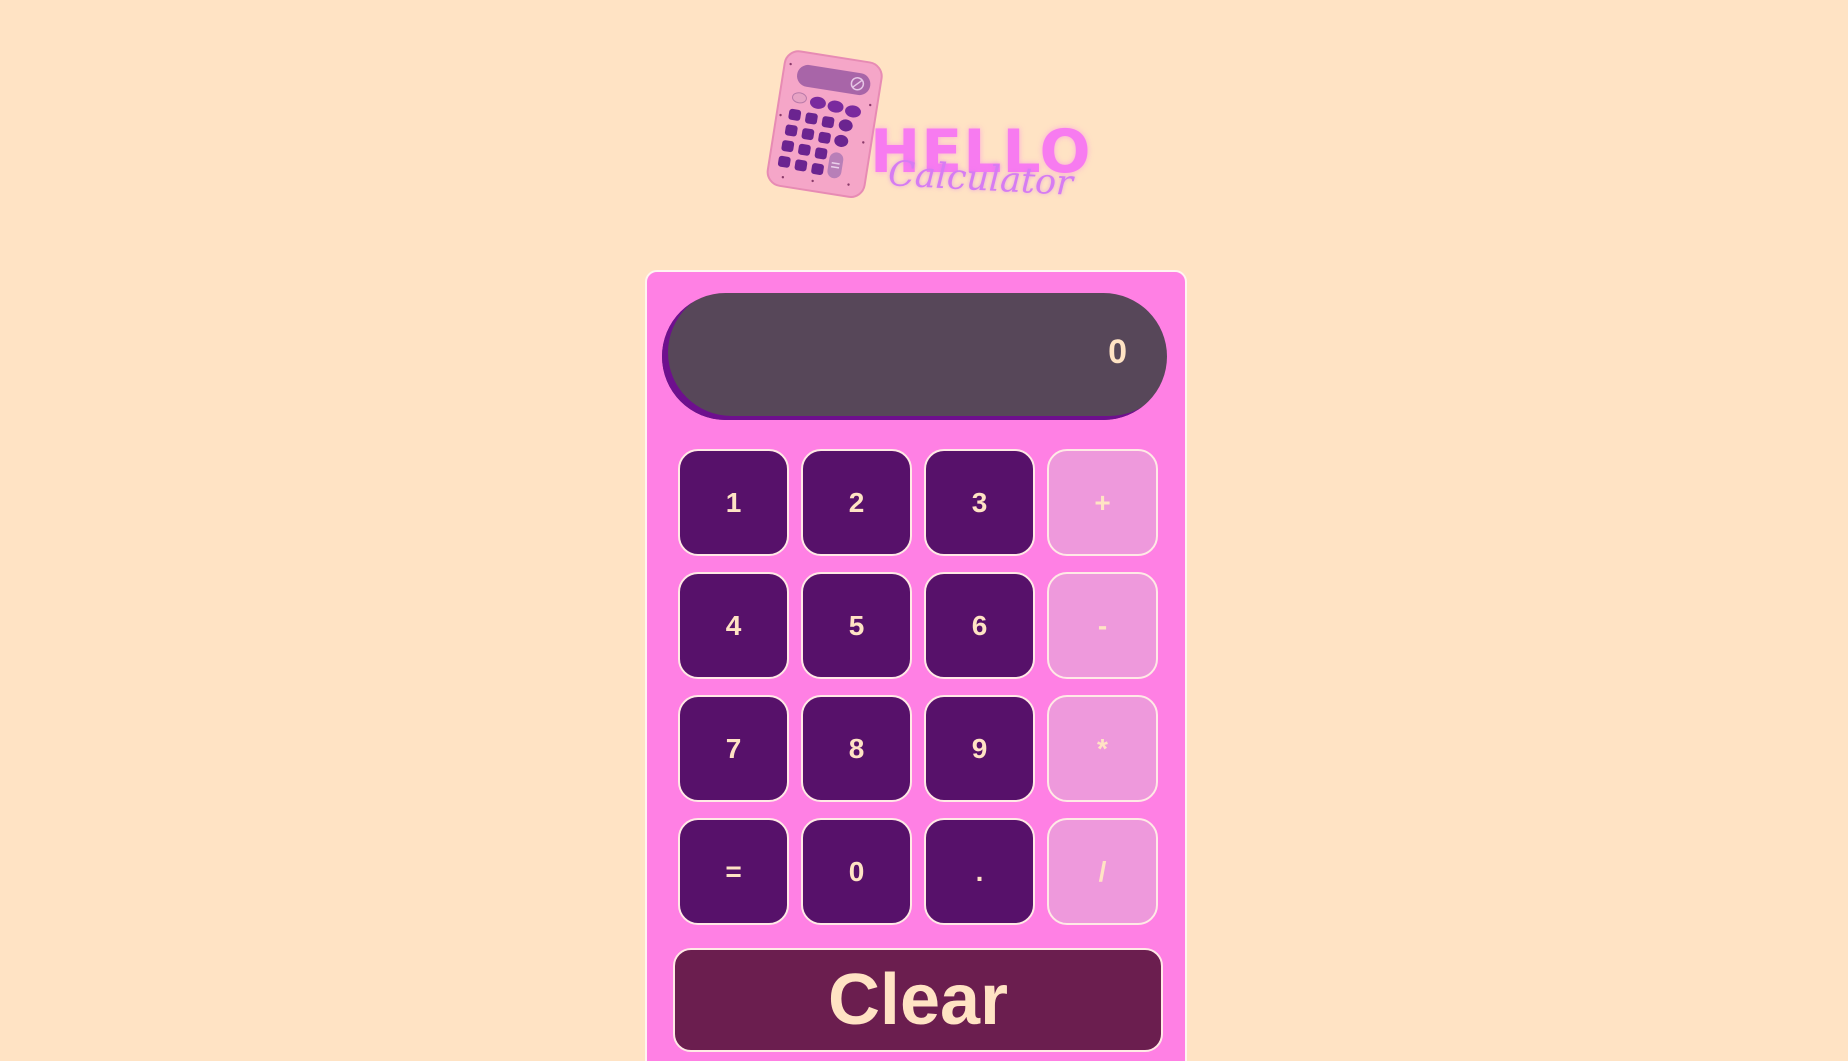 Image resolution: width=1848 pixels, height=1061 pixels. I want to click on display: 0, so click(914, 356).